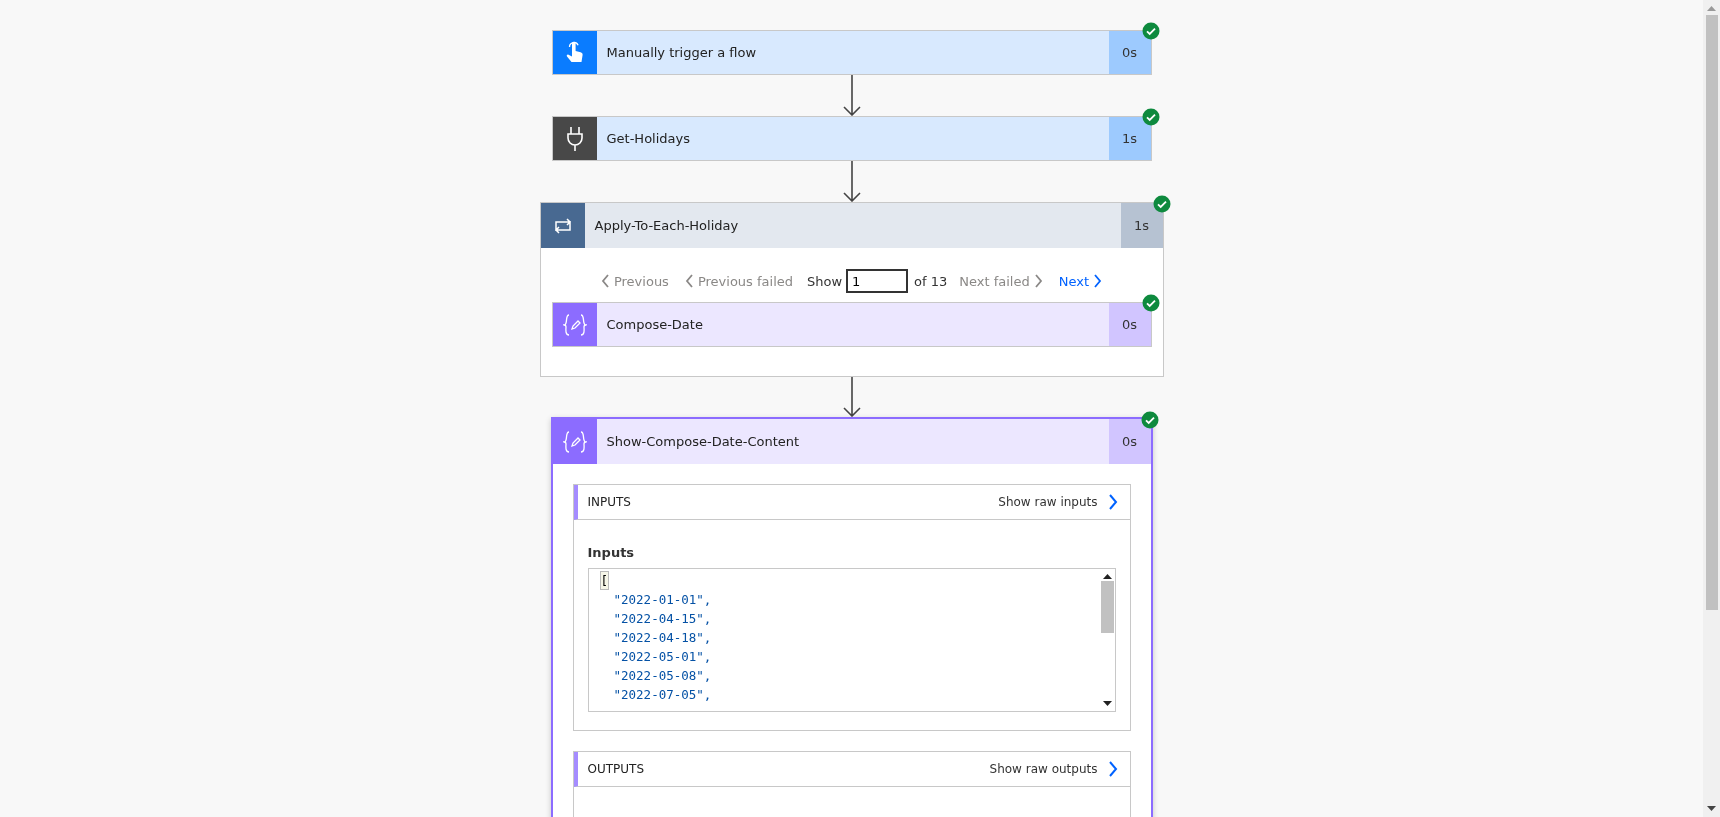 Image resolution: width=1720 pixels, height=817 pixels. What do you see at coordinates (666, 225) in the screenshot?
I see `step-title: Apply-To-Each-Holiday` at bounding box center [666, 225].